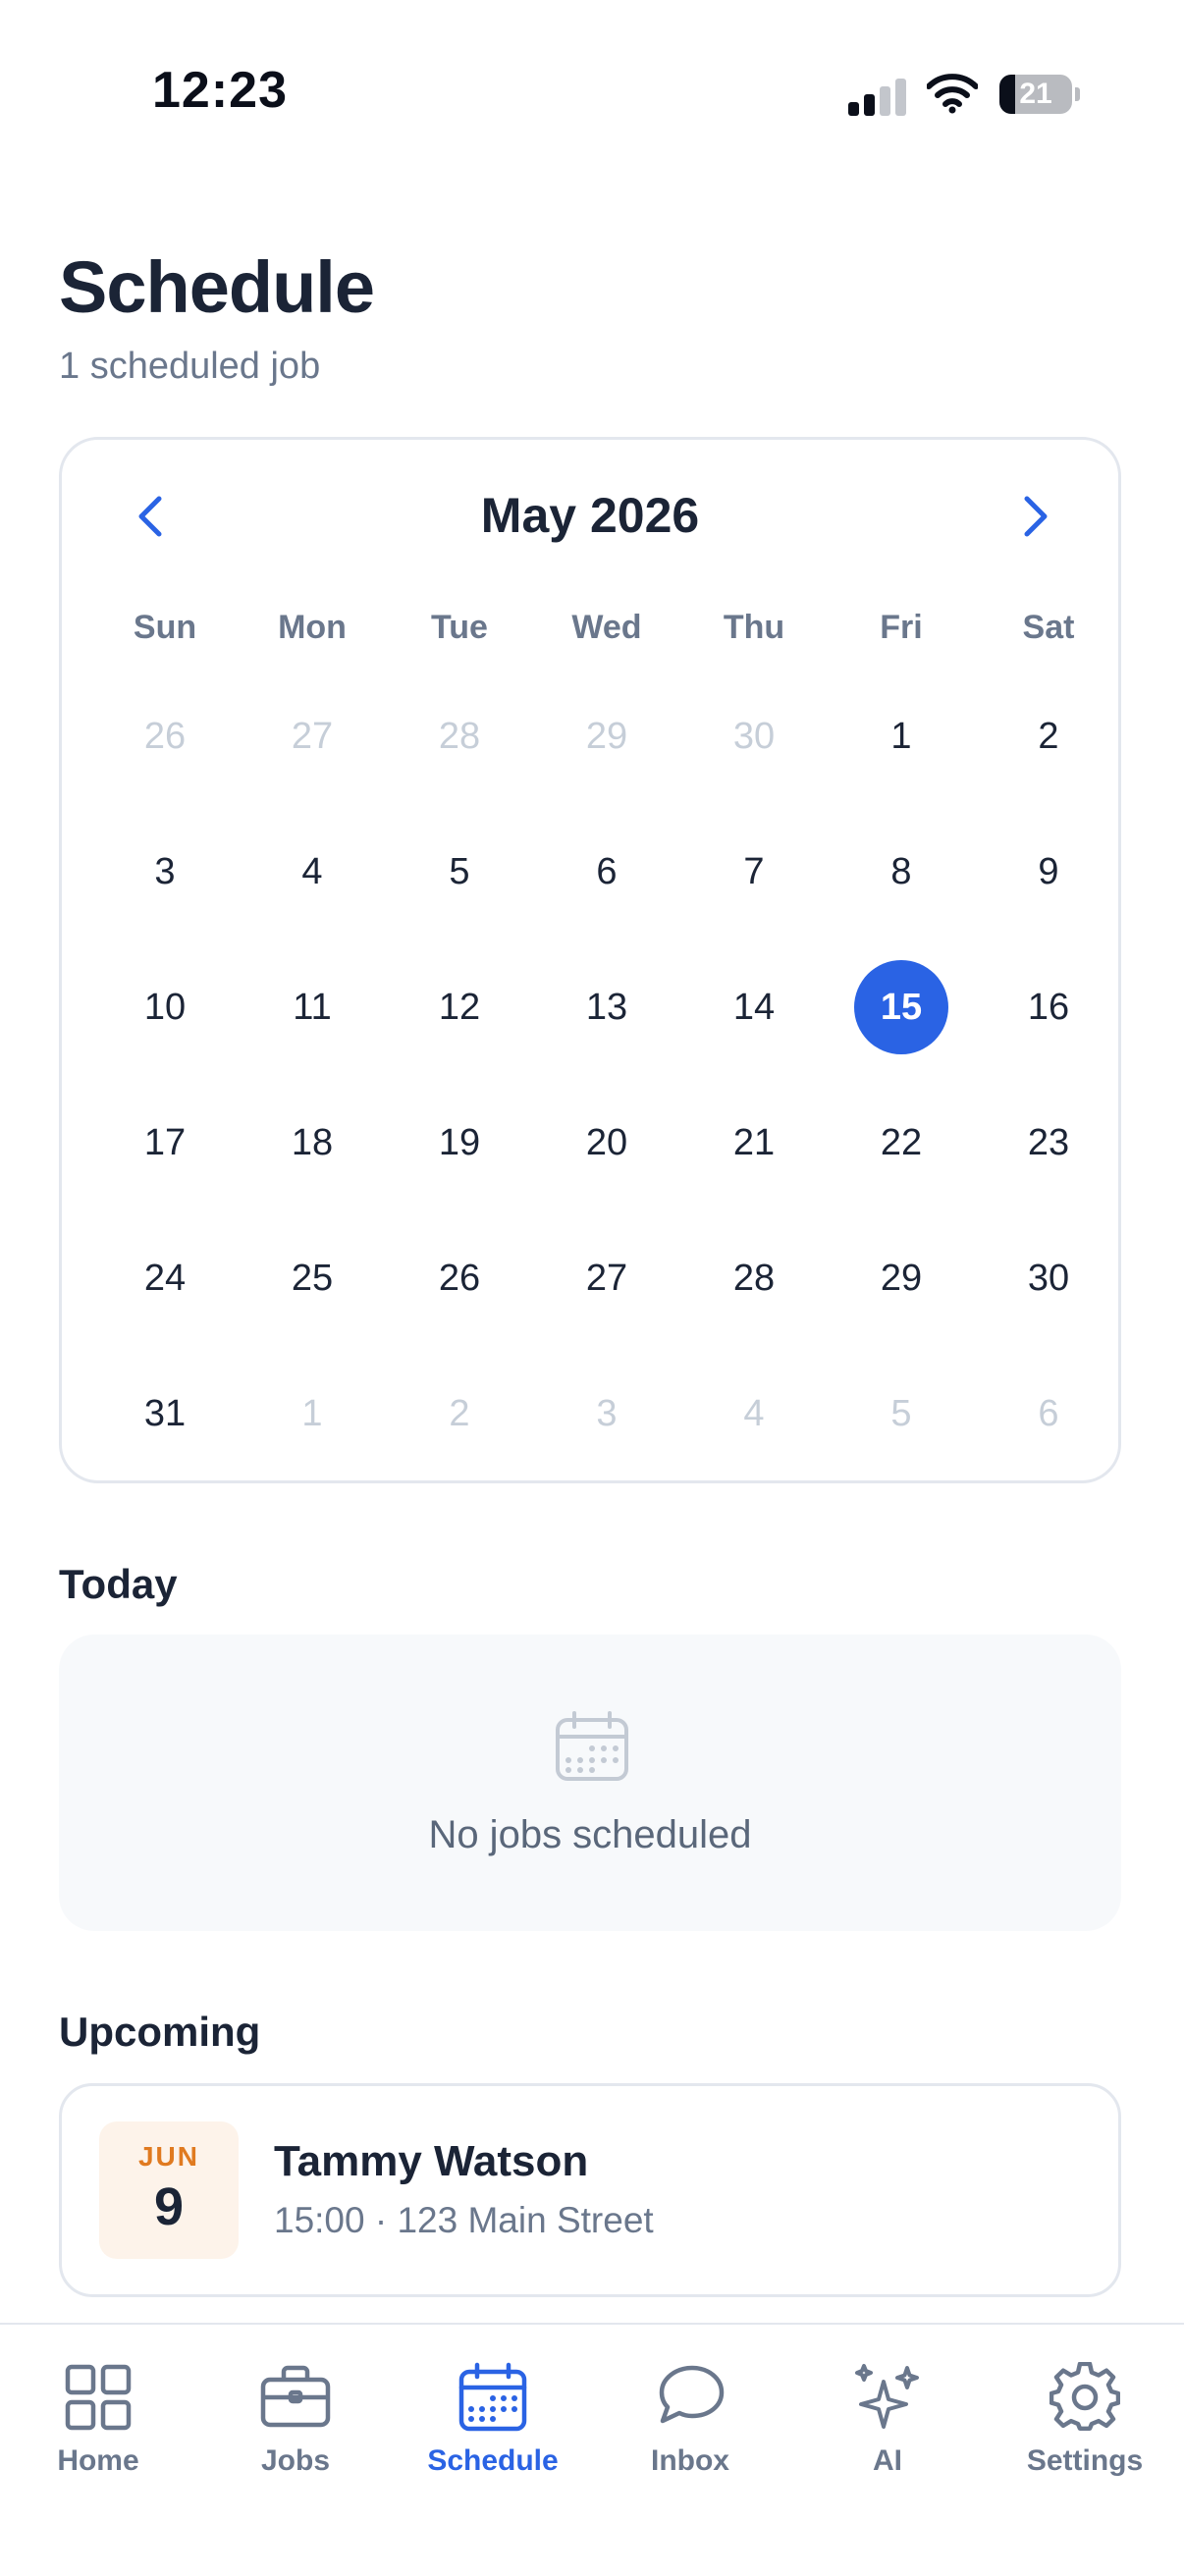 The width and height of the screenshot is (1184, 2576). What do you see at coordinates (901, 872) in the screenshot?
I see `calendar-day: 8` at bounding box center [901, 872].